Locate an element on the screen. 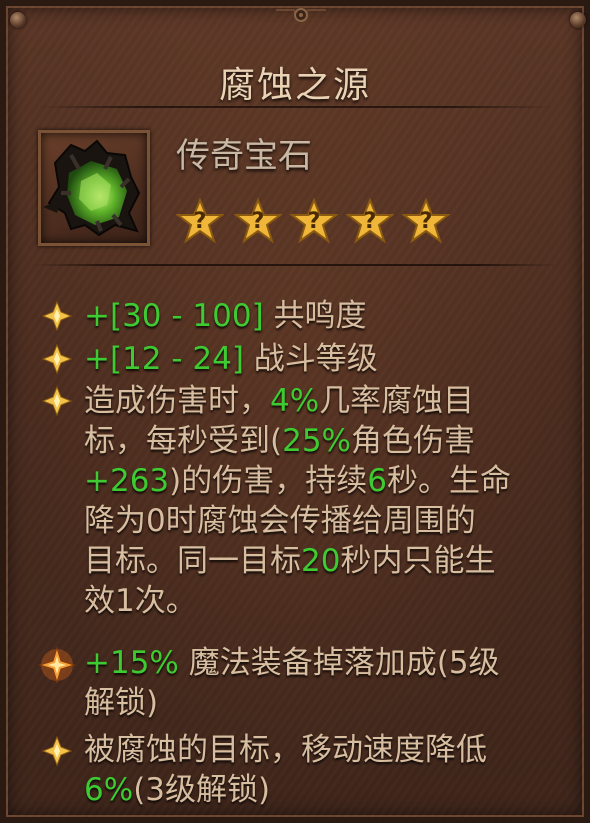 This screenshot has width=590, height=823. cooldown-value: 20 is located at coordinates (321, 561).